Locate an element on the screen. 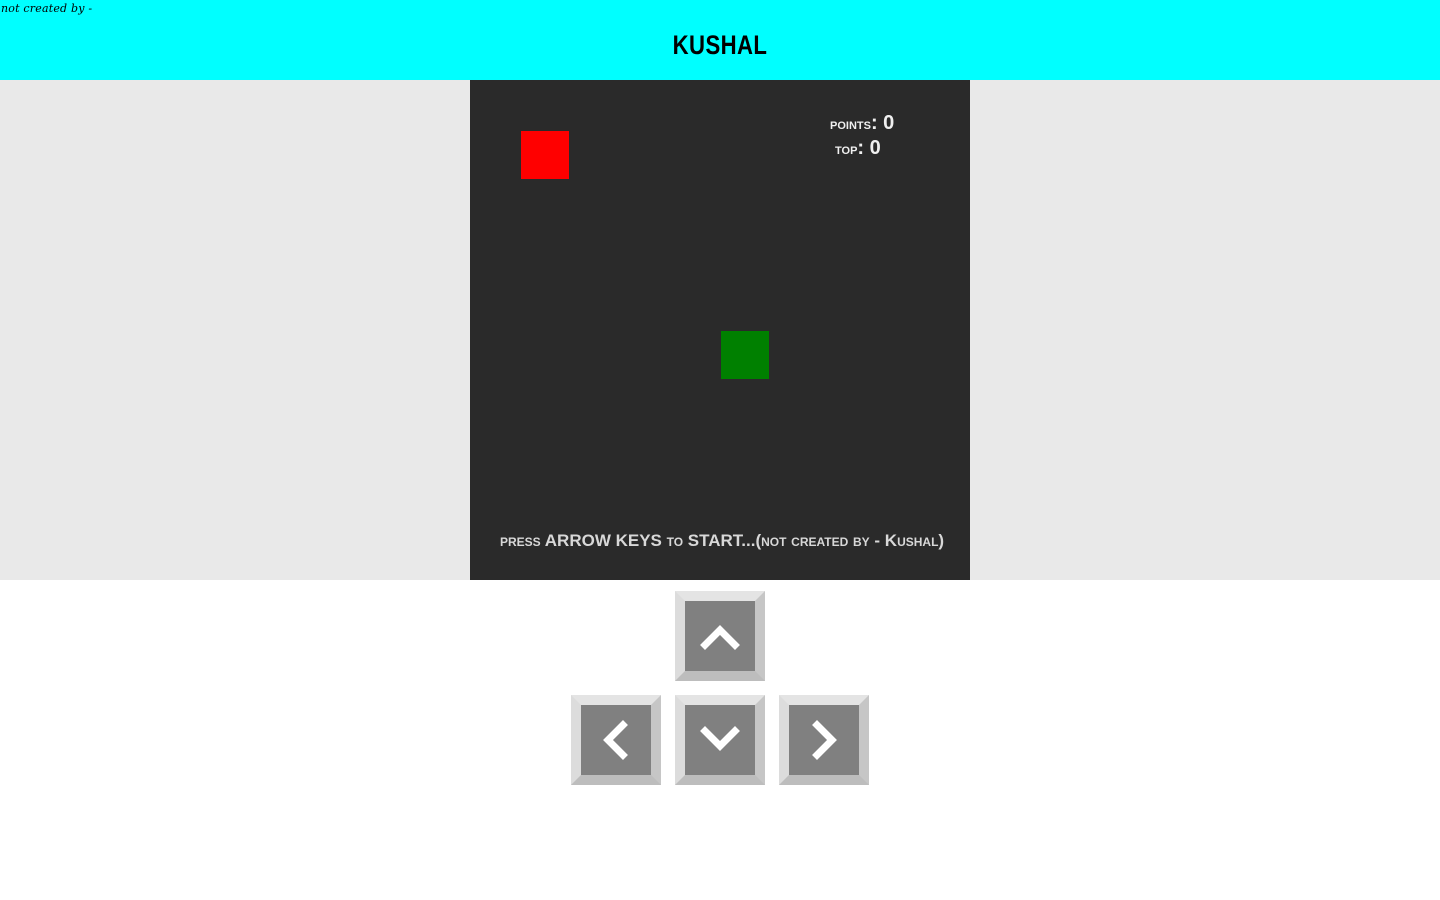  up-button-face is located at coordinates (720, 636).